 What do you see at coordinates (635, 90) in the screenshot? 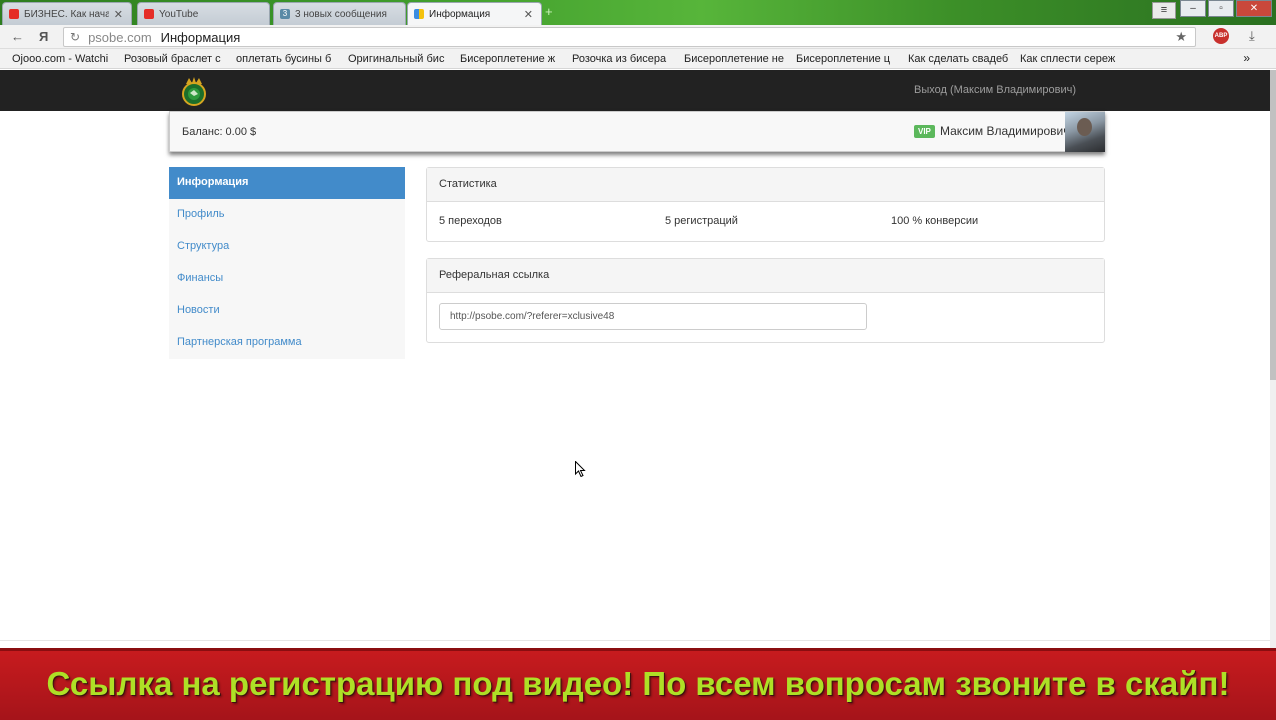
I see `site-header: Выход (Максим Владимирович)` at bounding box center [635, 90].